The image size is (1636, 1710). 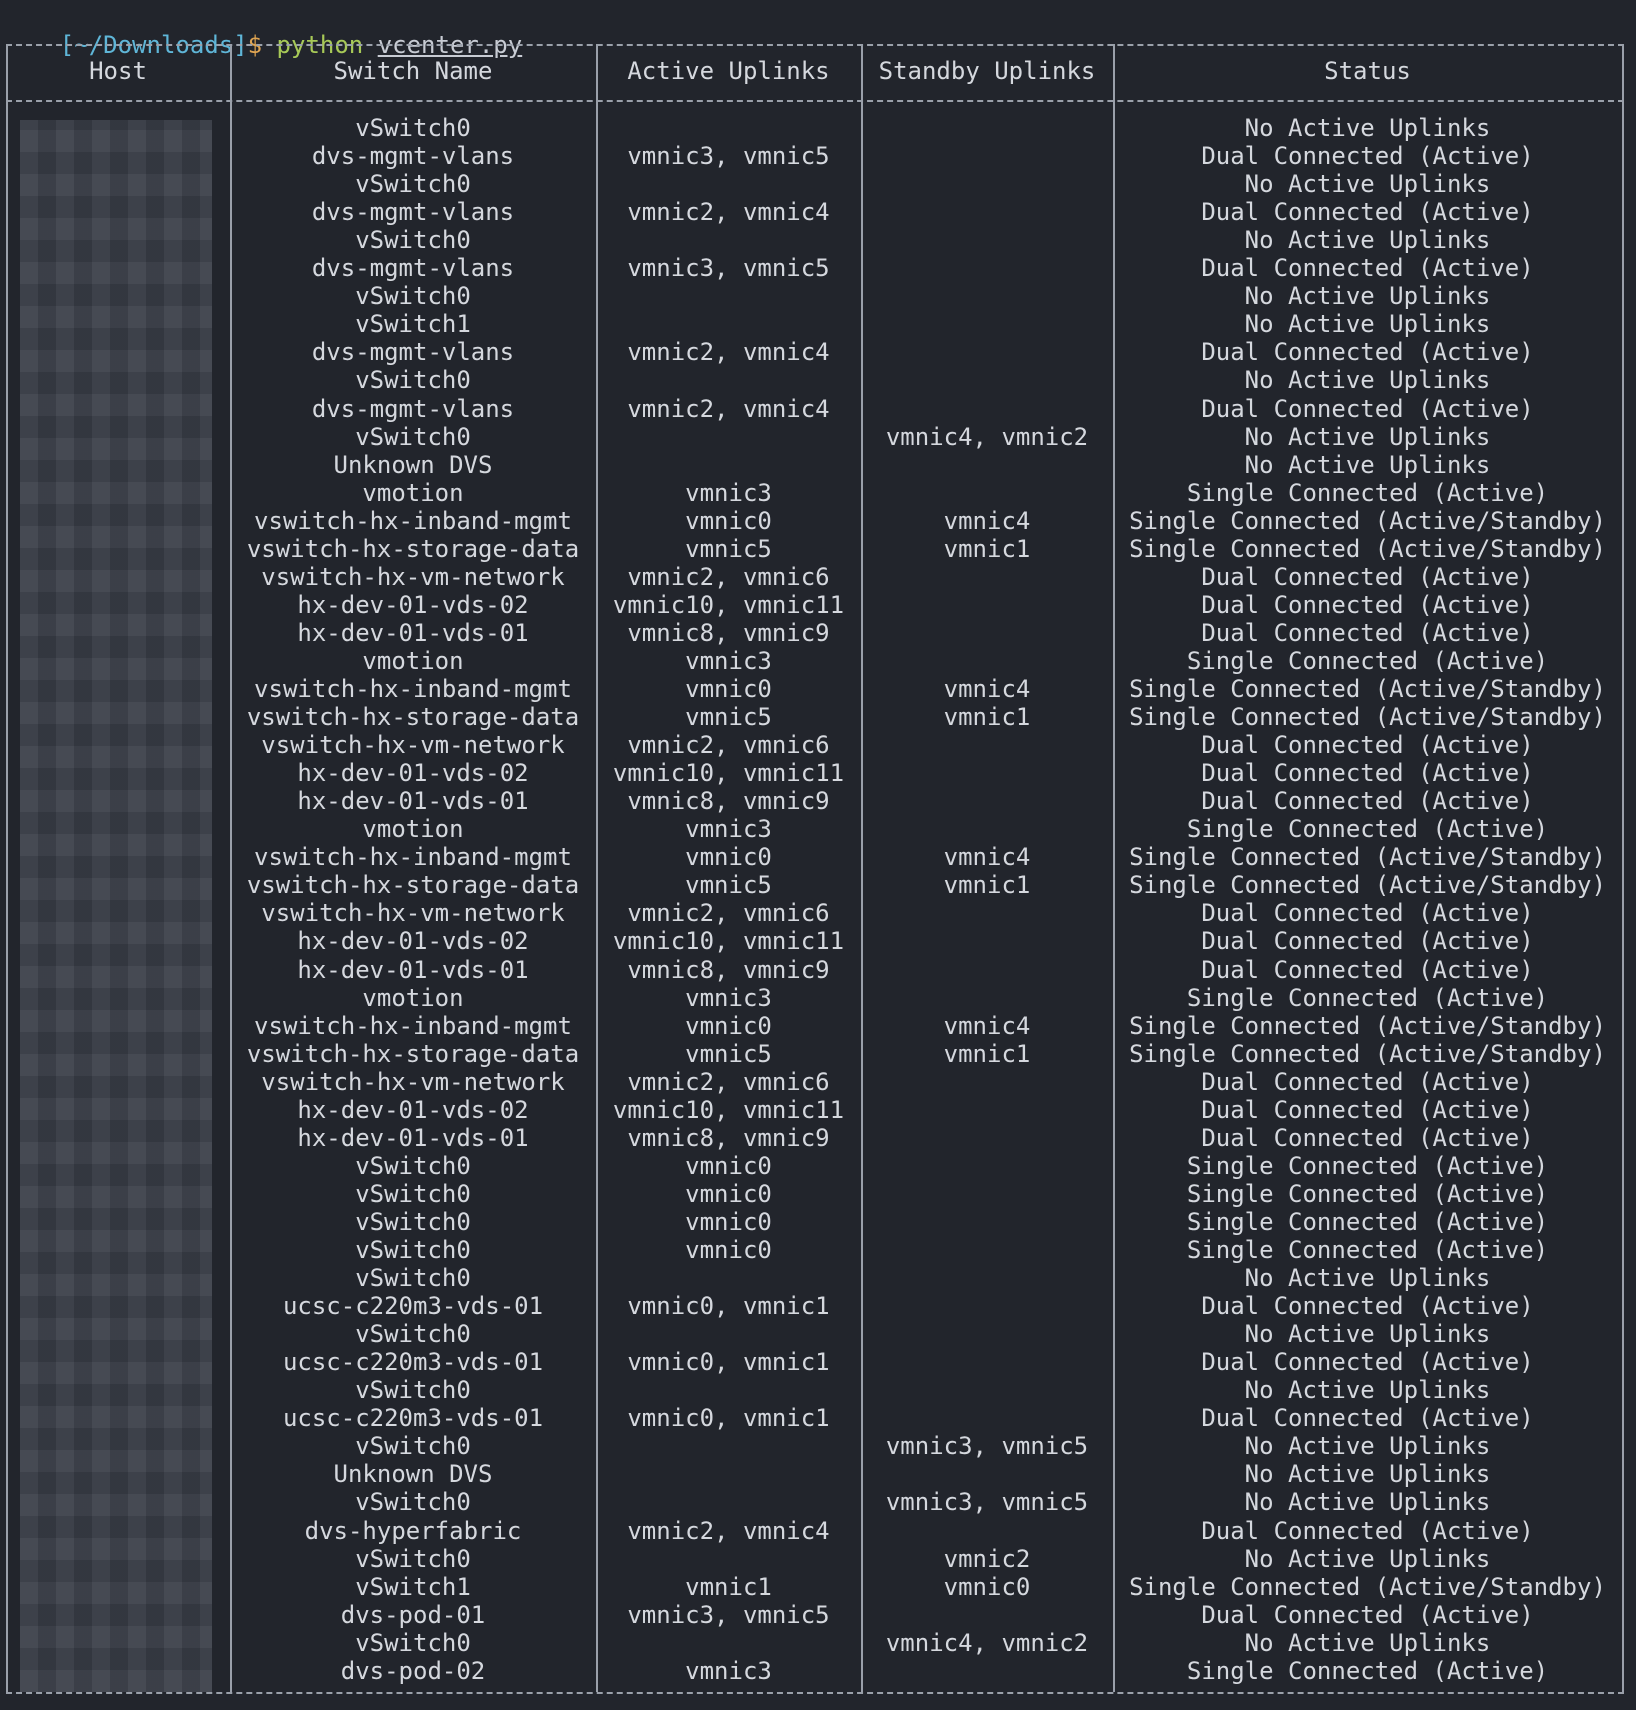 I want to click on table-row: vSwitch0 No Active Uplinks, so click(x=818, y=184).